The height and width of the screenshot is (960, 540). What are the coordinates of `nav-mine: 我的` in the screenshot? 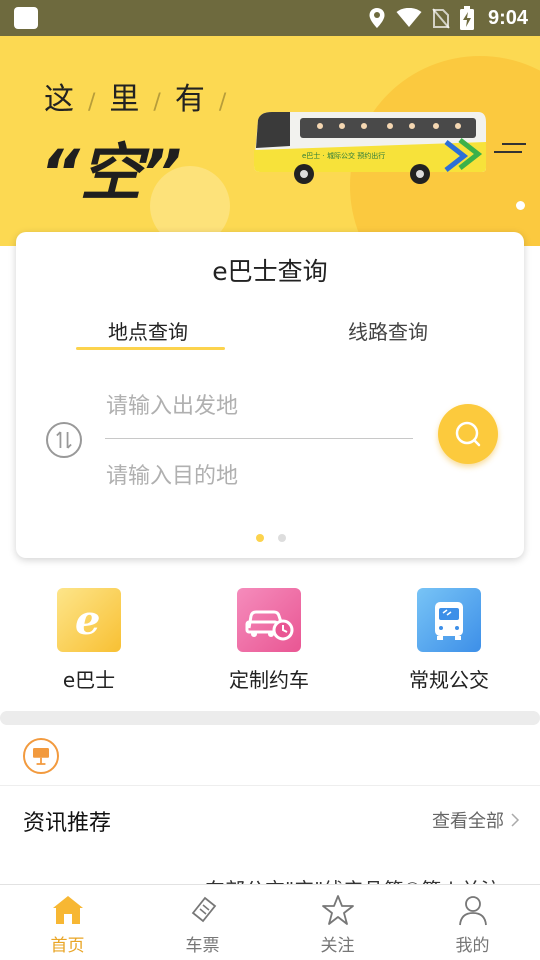 It's located at (472, 922).